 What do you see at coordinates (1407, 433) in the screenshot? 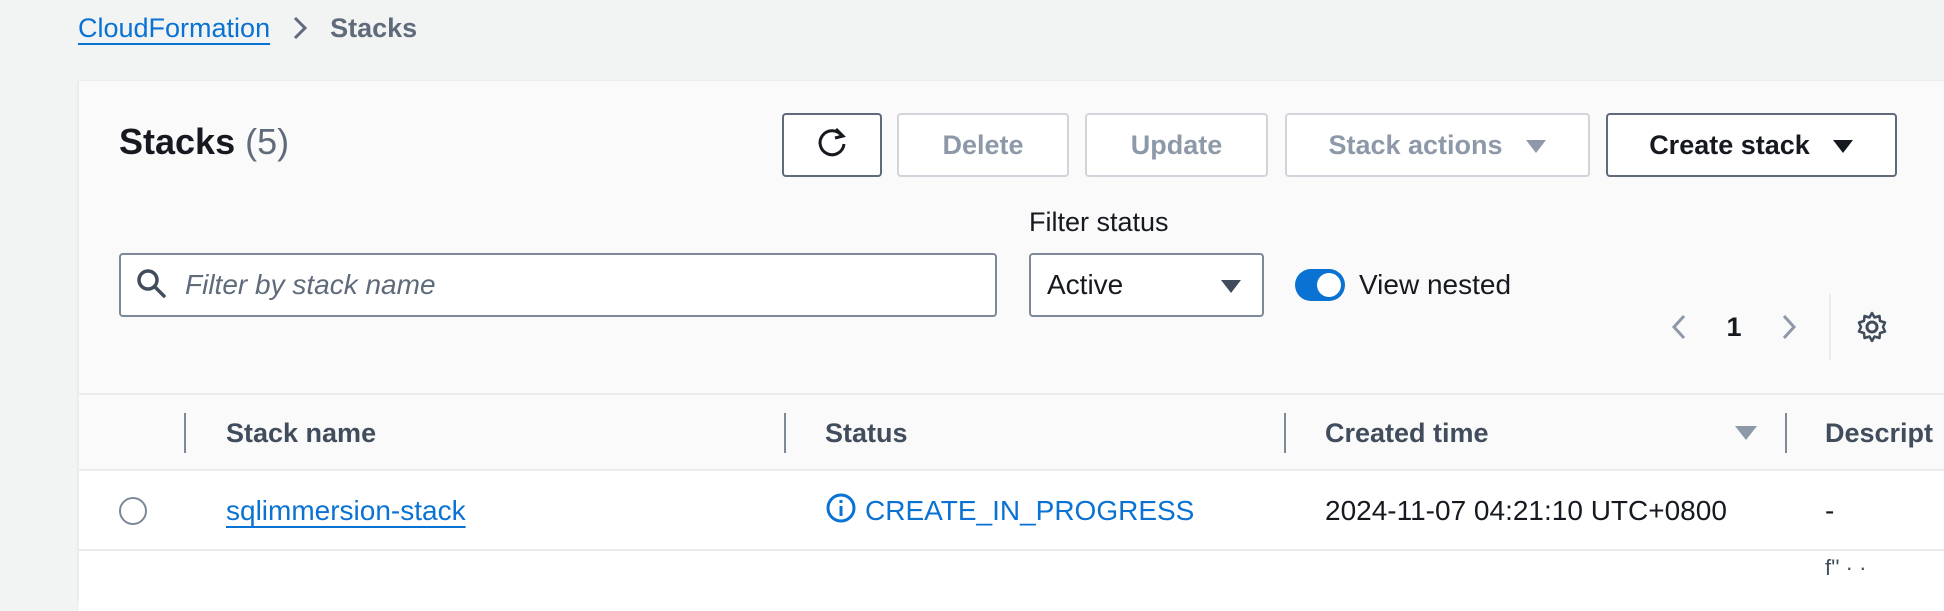
I see `column-header-created-time: Created time` at bounding box center [1407, 433].